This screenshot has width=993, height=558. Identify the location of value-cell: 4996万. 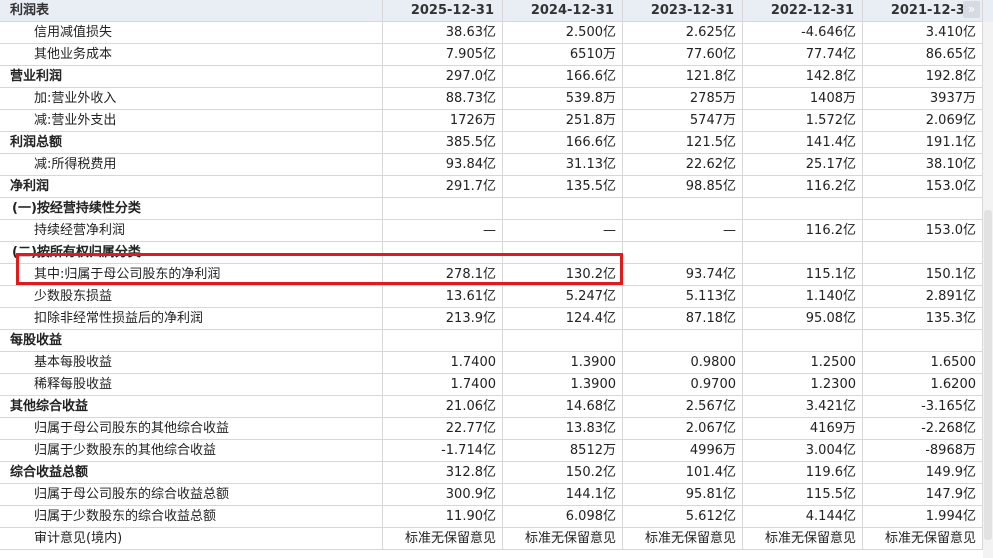
(683, 451).